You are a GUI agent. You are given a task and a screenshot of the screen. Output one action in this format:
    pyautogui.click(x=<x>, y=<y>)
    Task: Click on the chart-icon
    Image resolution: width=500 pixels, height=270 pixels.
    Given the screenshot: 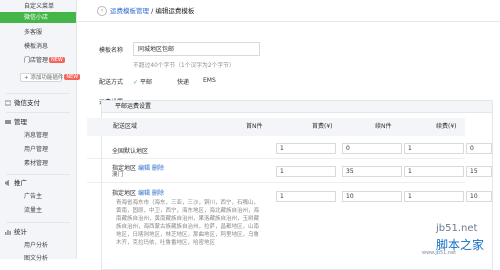 What is the action you would take?
    pyautogui.click(x=8, y=232)
    